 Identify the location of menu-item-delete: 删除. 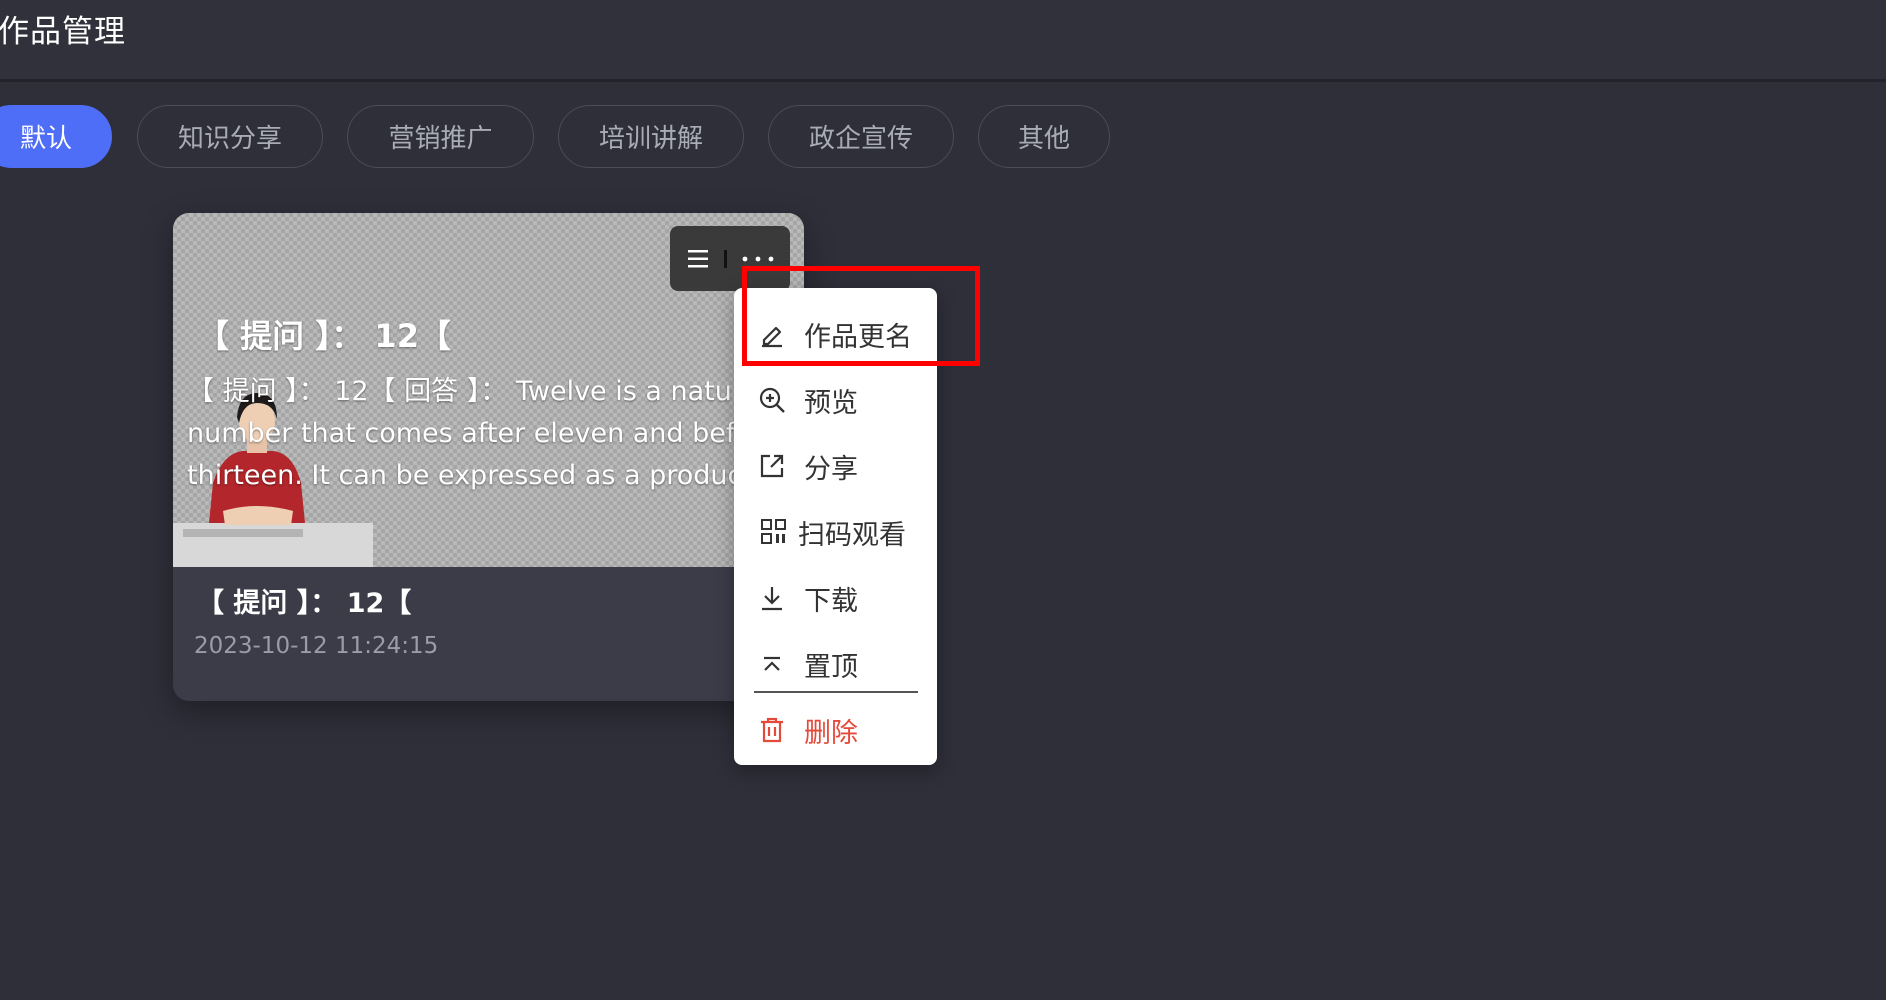
(835, 730).